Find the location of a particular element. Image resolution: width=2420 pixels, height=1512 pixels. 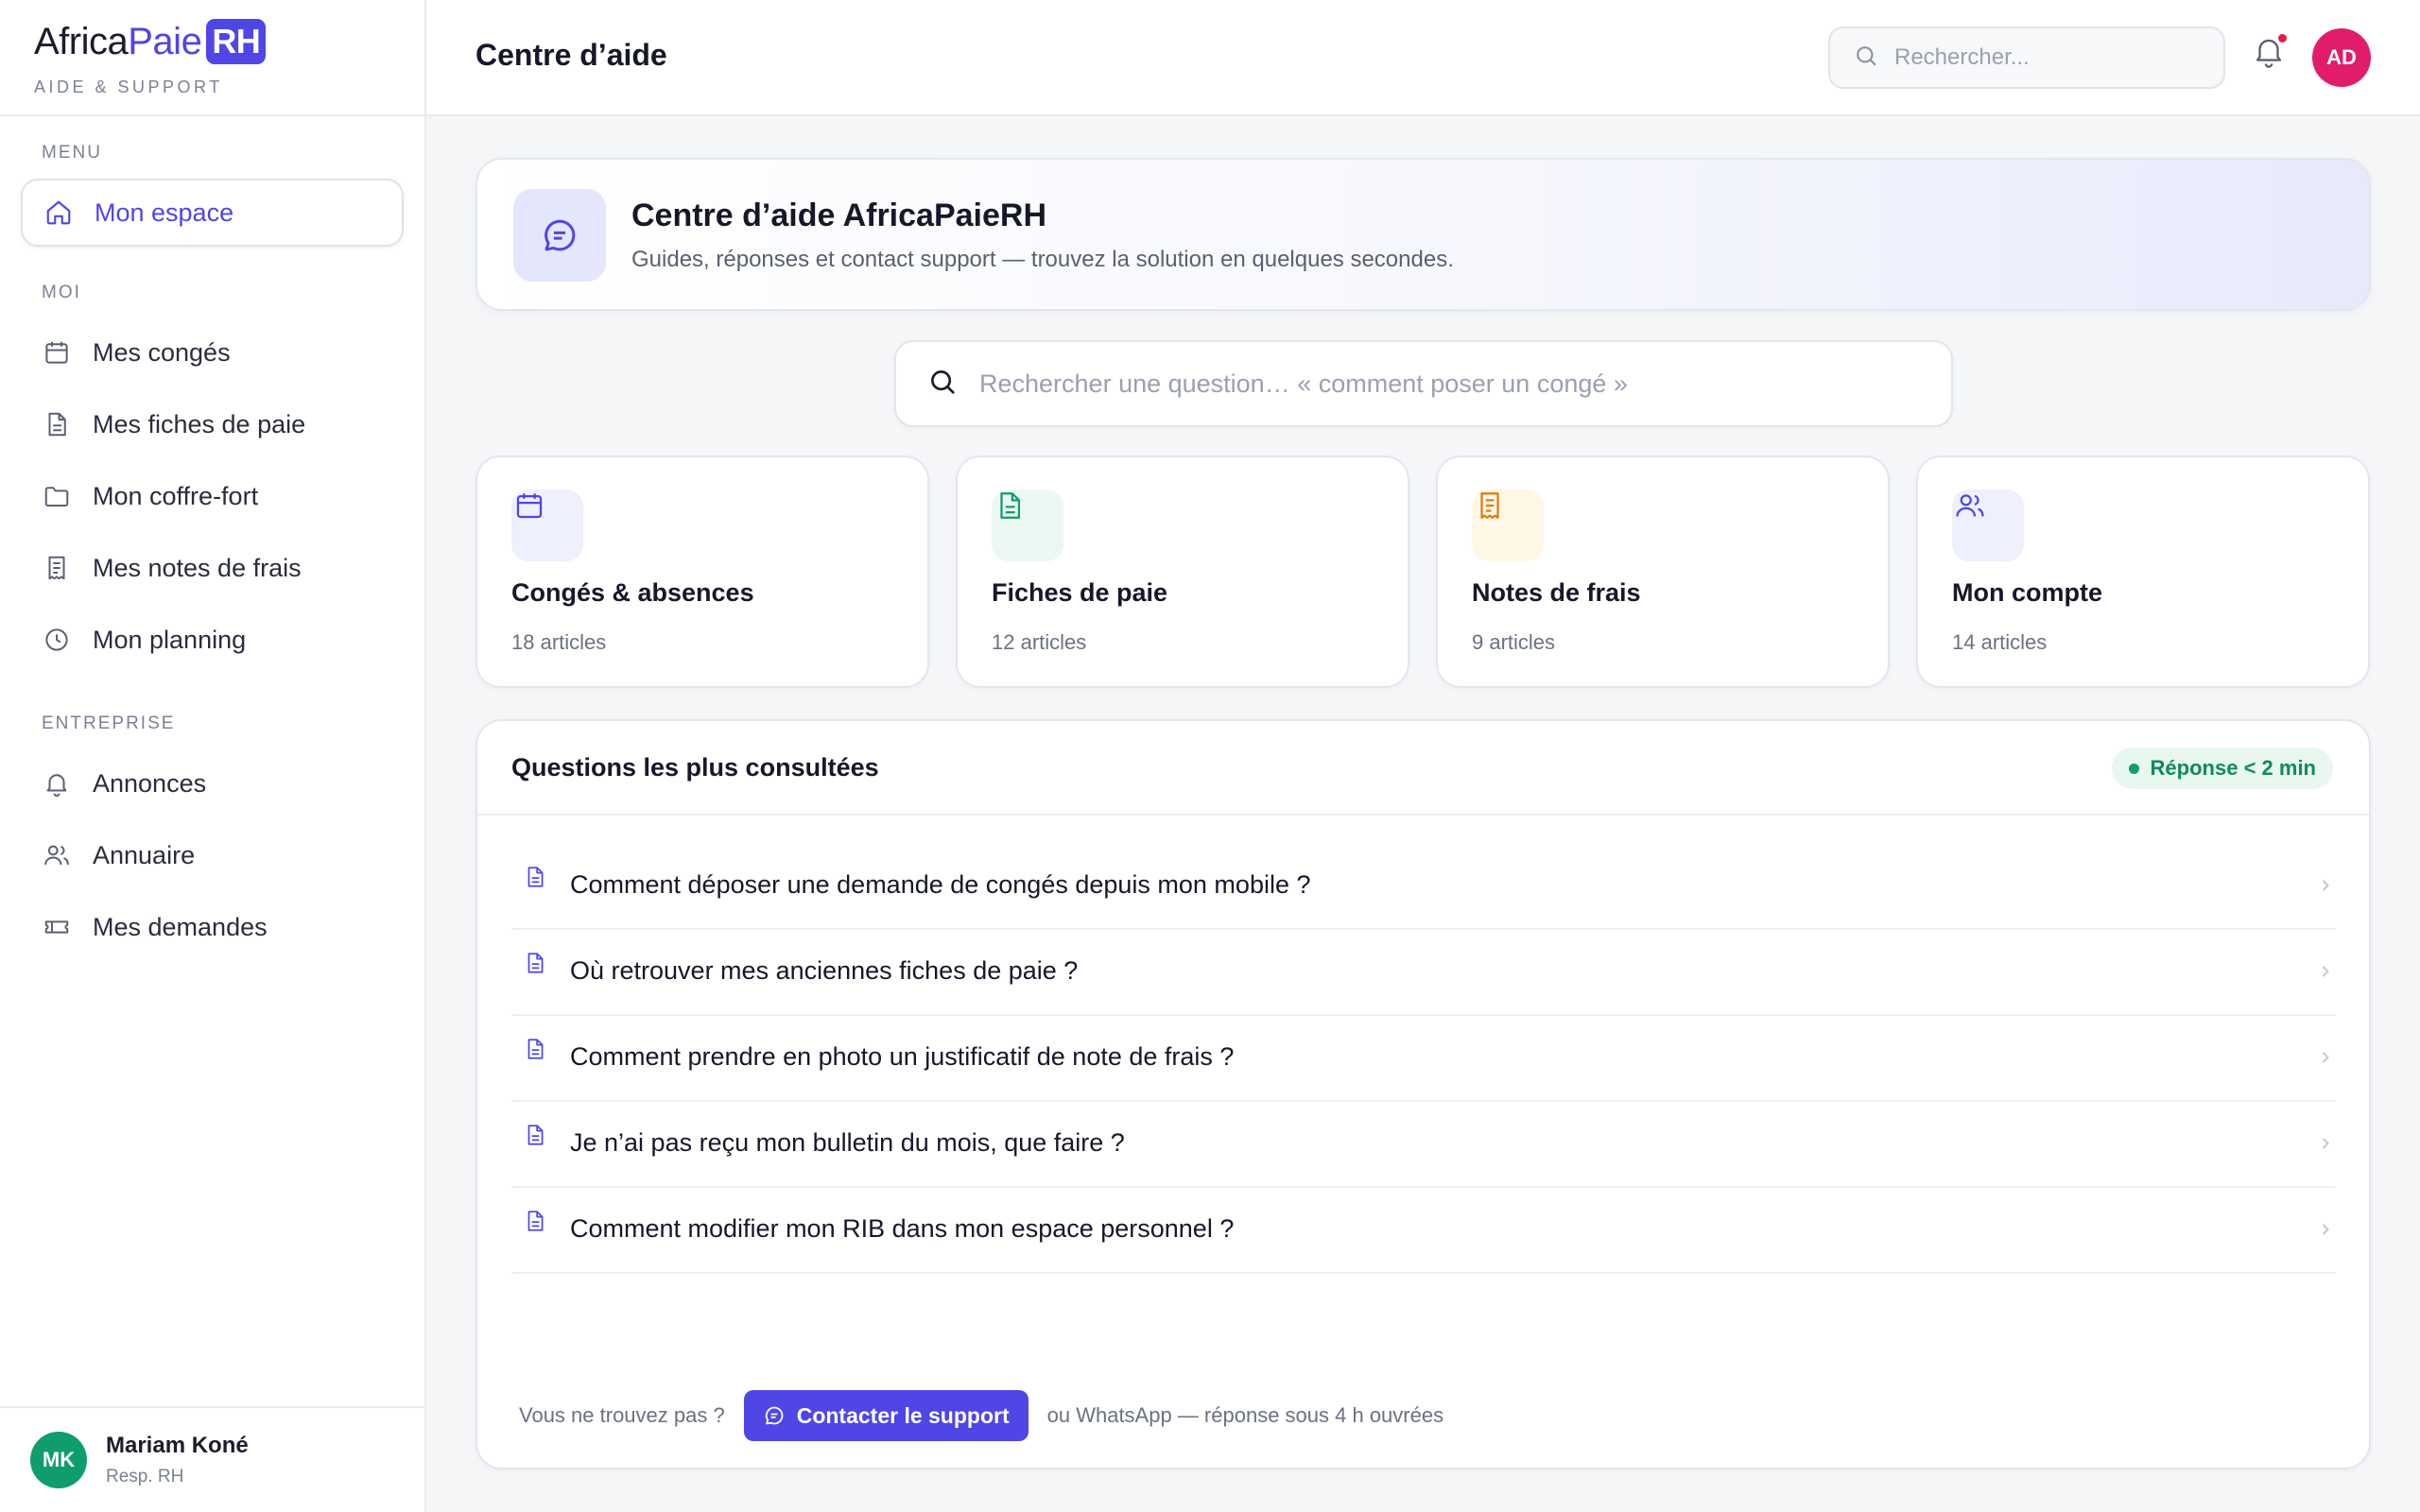

chat-icon is located at coordinates (559, 235).